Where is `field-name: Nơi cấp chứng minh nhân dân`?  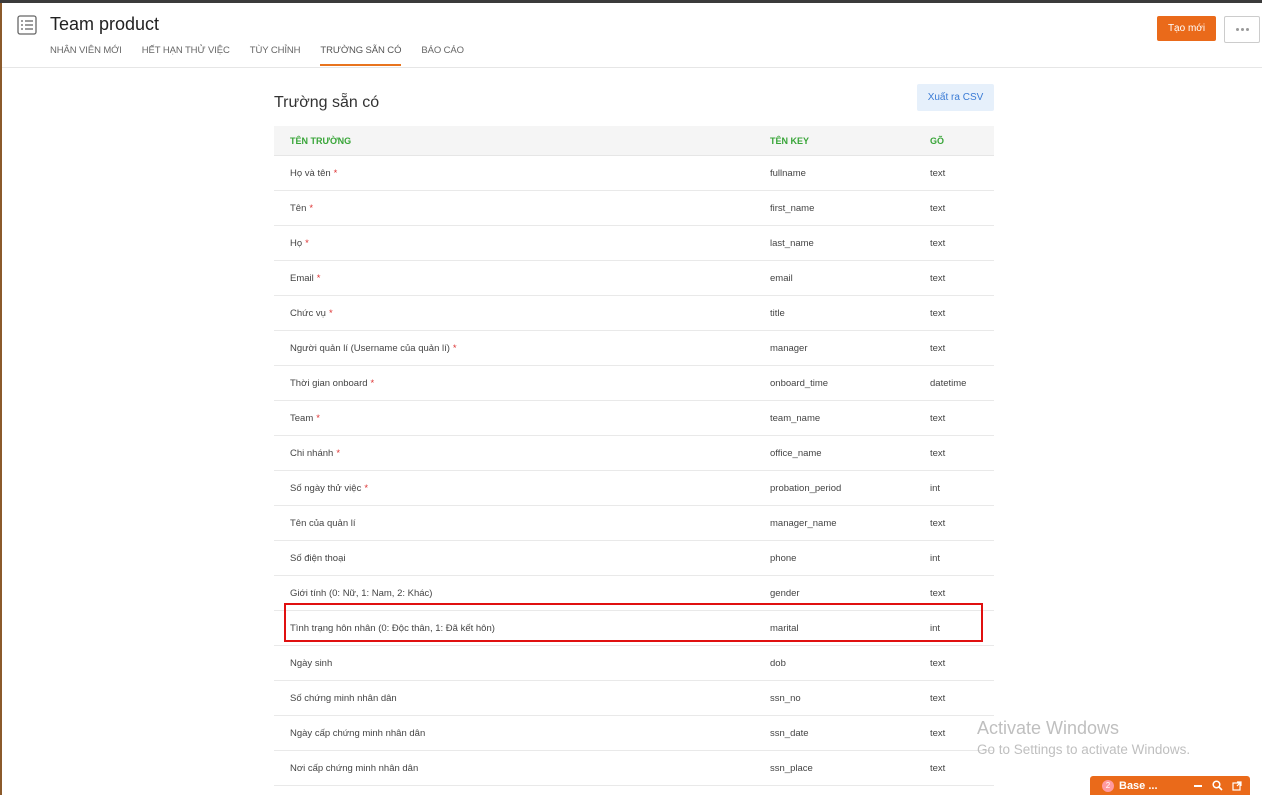 field-name: Nơi cấp chứng minh nhân dân is located at coordinates (354, 768).